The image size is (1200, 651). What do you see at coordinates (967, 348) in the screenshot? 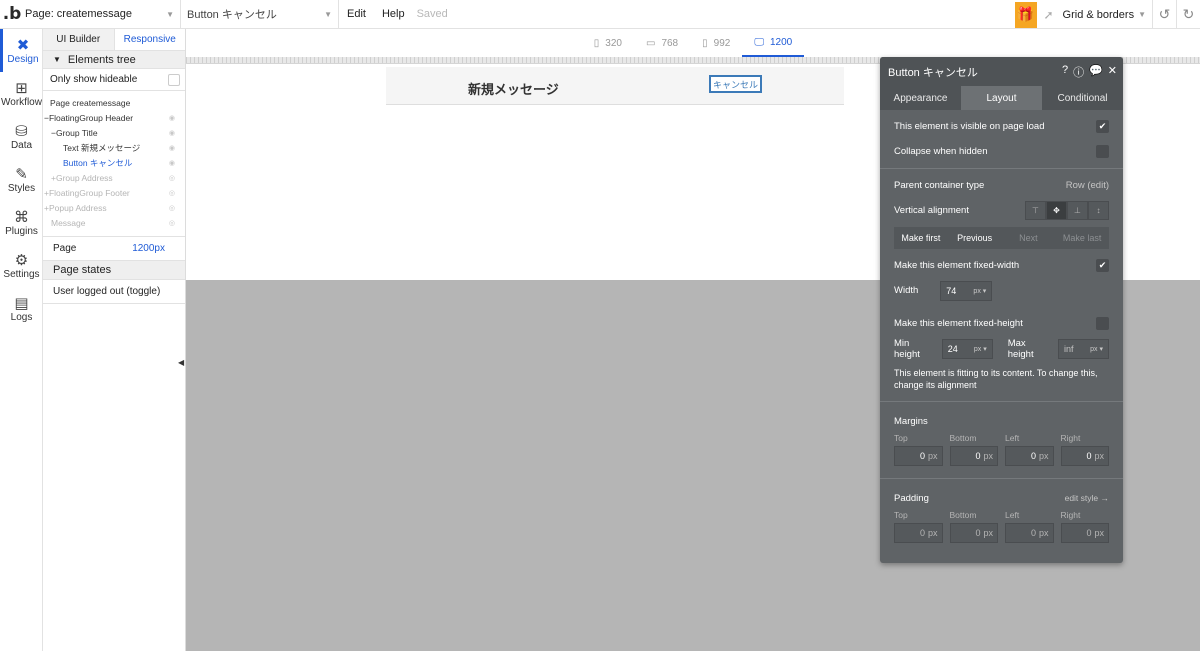
I see `min-height-input: 24 px ▾` at bounding box center [967, 348].